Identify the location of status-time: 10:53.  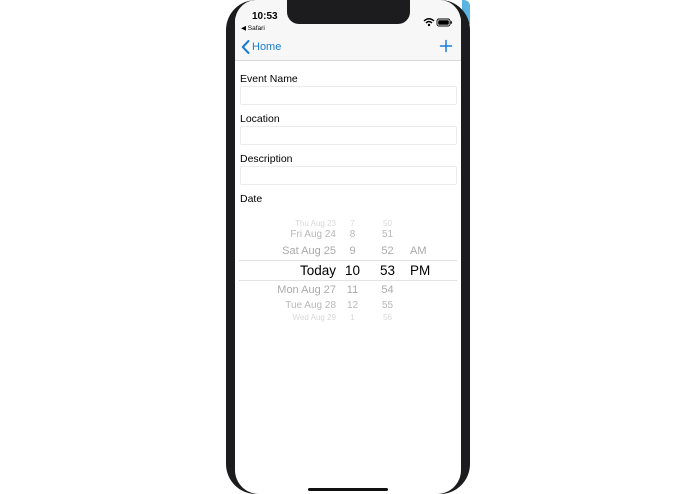
(265, 16).